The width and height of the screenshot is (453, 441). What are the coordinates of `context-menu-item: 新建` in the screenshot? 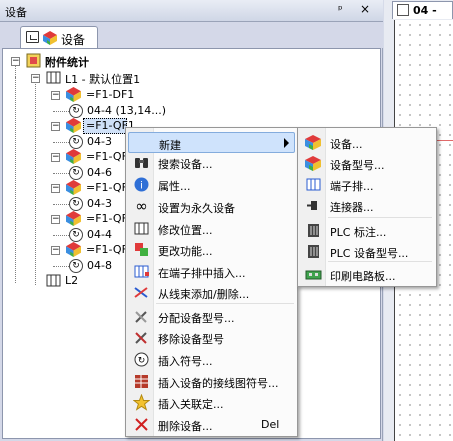 It's located at (211, 142).